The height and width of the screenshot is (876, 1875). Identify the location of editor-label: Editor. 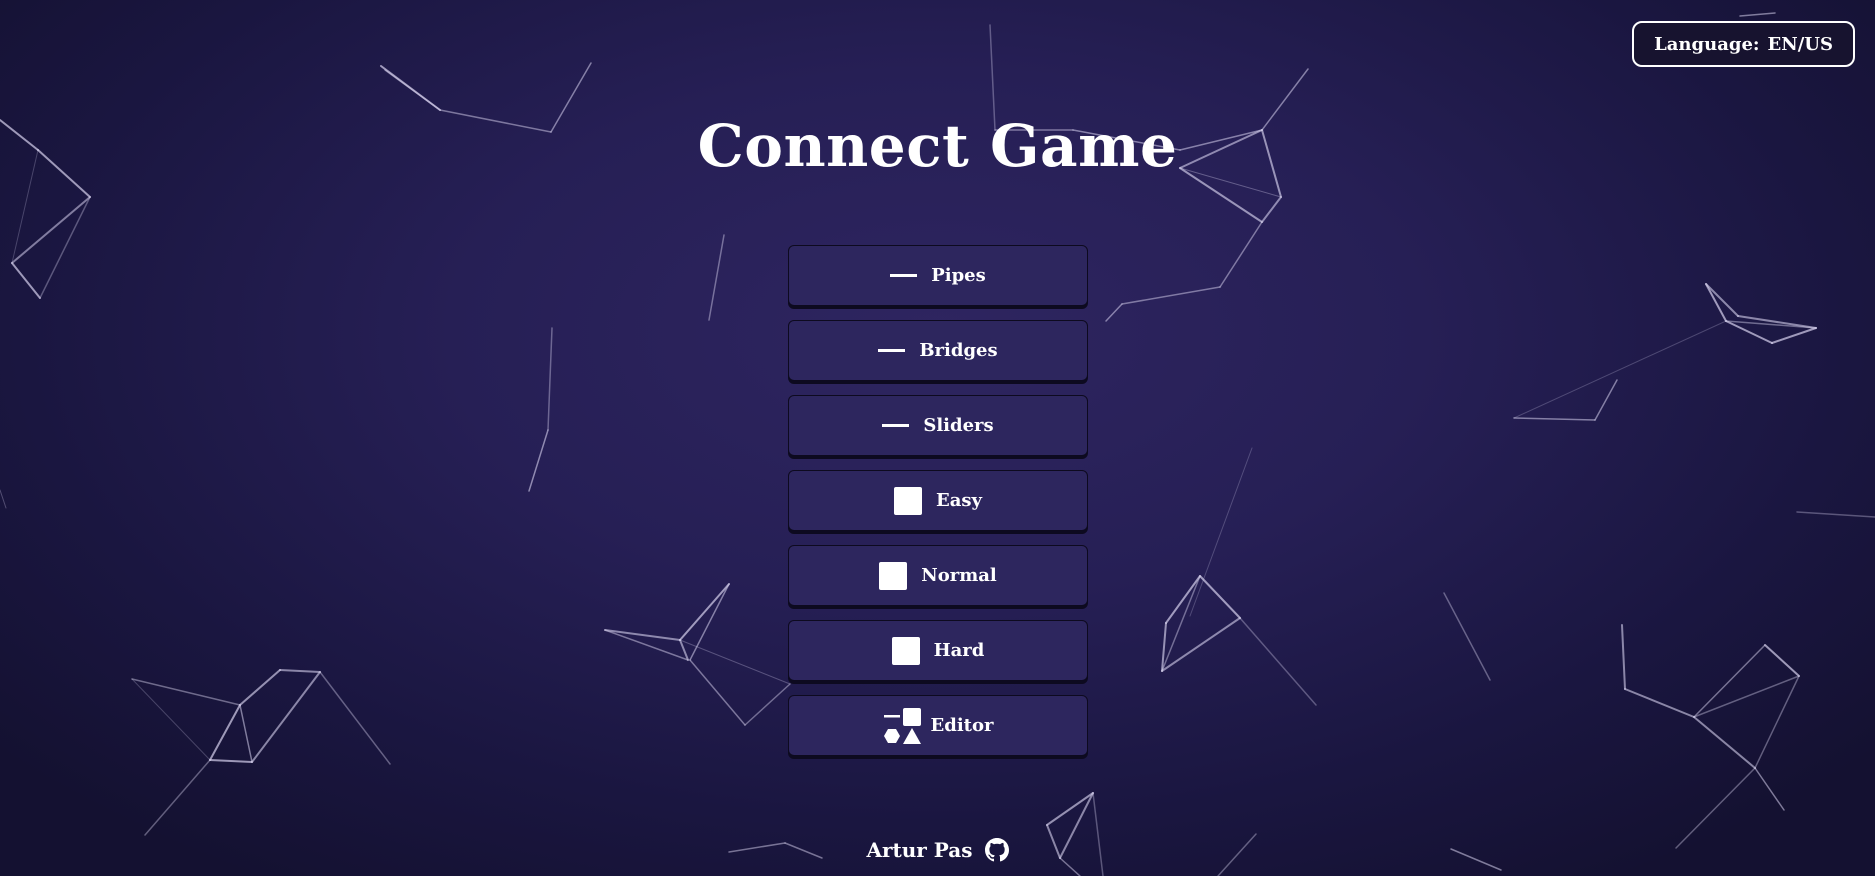
(962, 725).